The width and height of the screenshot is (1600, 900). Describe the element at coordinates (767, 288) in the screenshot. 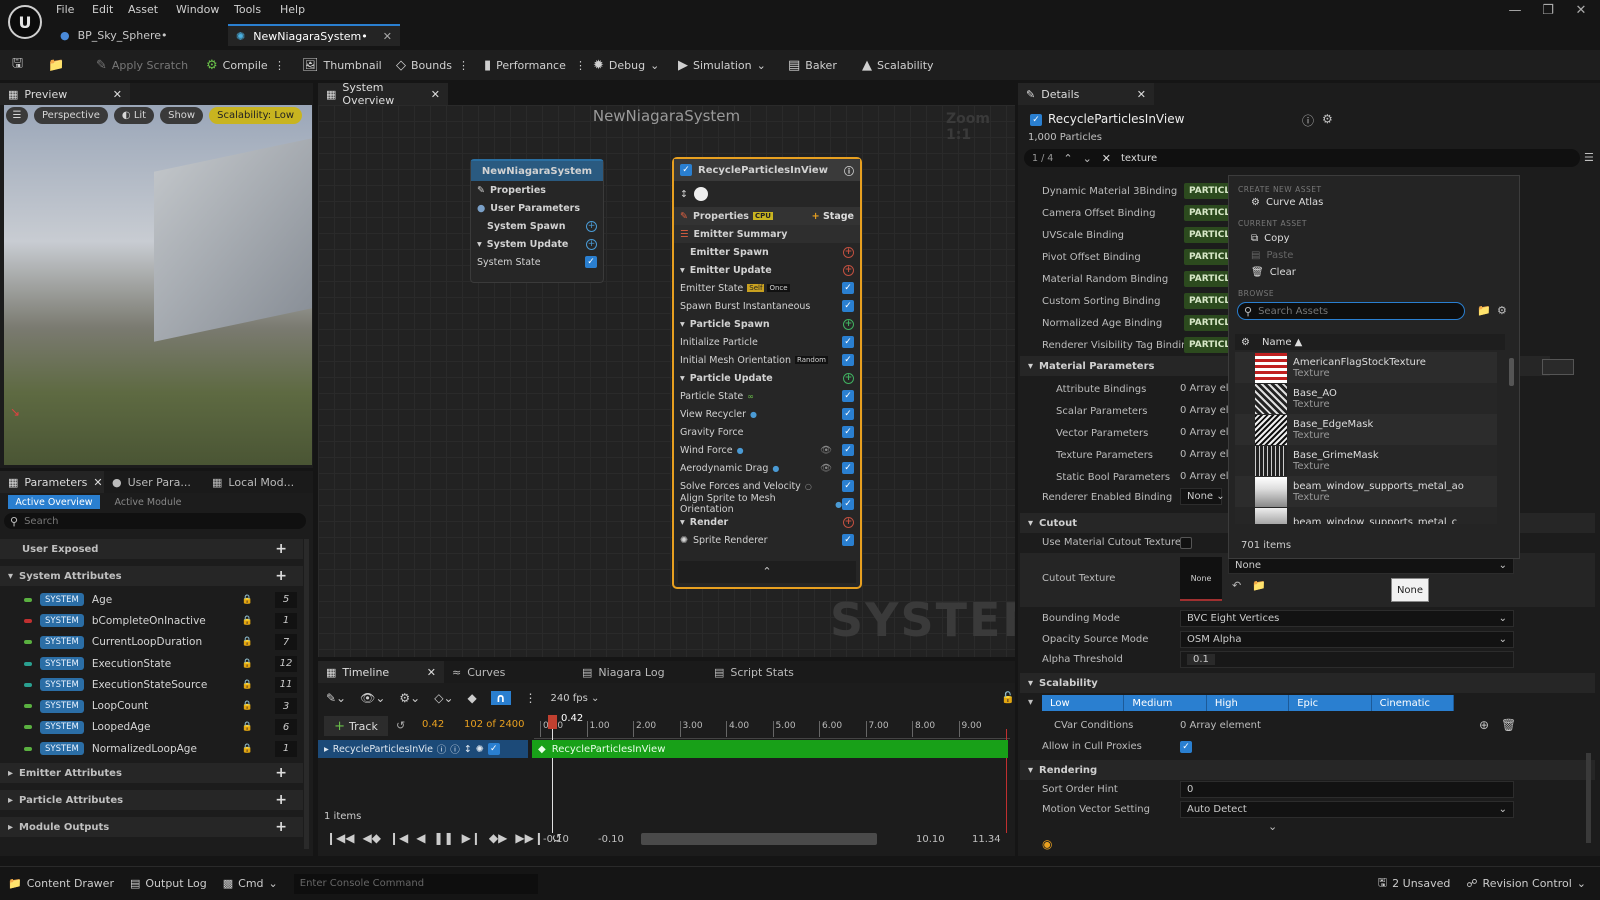

I see `emitter-state-row: Emitter State Self Once ✓` at that location.